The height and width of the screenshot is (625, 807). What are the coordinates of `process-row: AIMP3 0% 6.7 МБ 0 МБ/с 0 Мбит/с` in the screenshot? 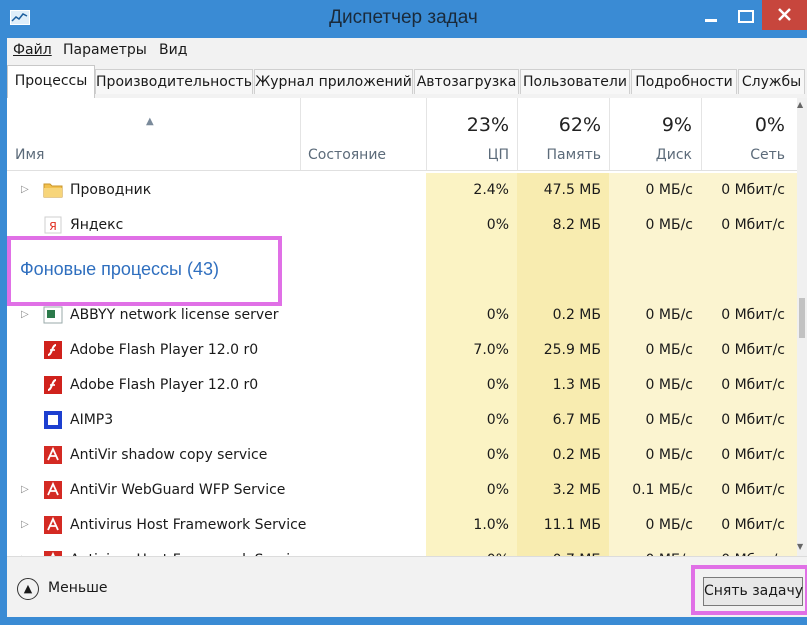 It's located at (402, 420).